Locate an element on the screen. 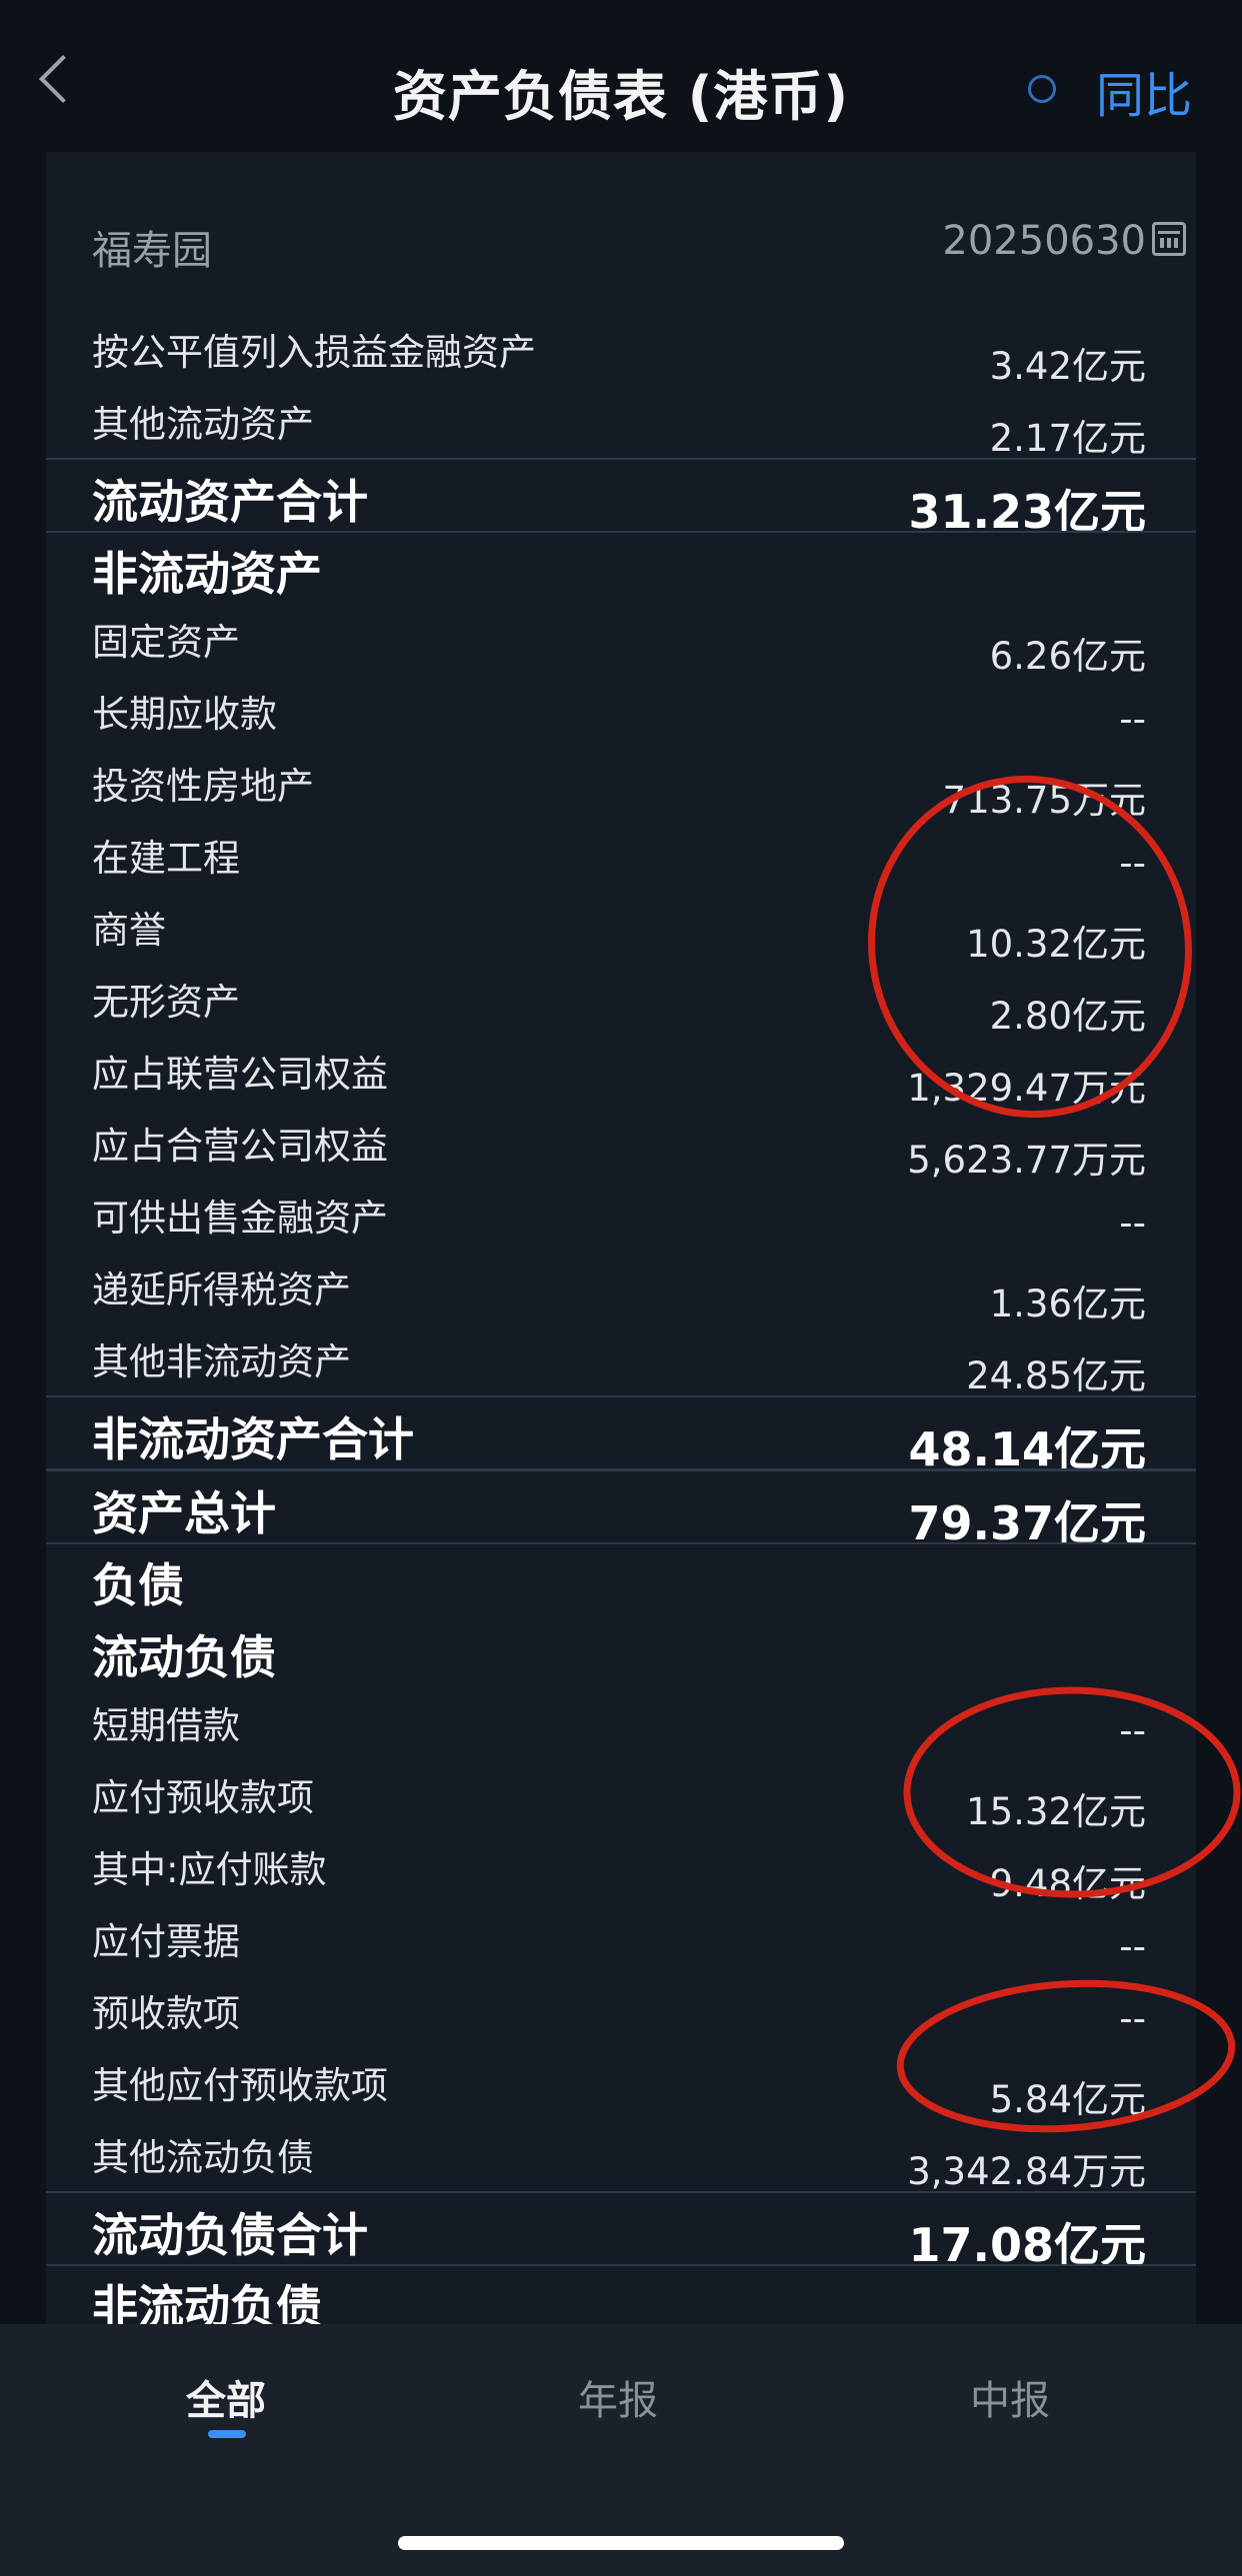 This screenshot has height=2576, width=1242. row-label: 按公平值列入损益金融资产 is located at coordinates (314, 353).